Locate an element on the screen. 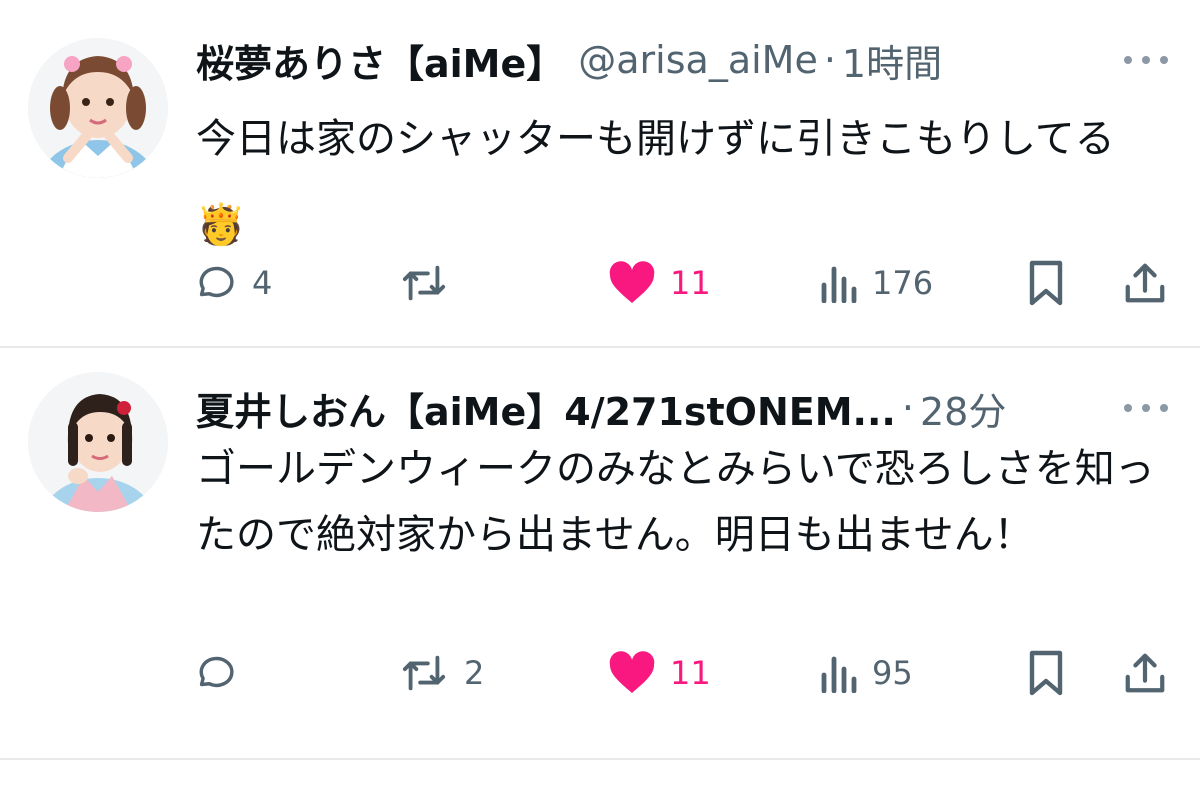 The height and width of the screenshot is (812, 1200). tweet-text: 今日は家のシャッターも開けずに引きこもりしてる🫅 is located at coordinates (655, 182).